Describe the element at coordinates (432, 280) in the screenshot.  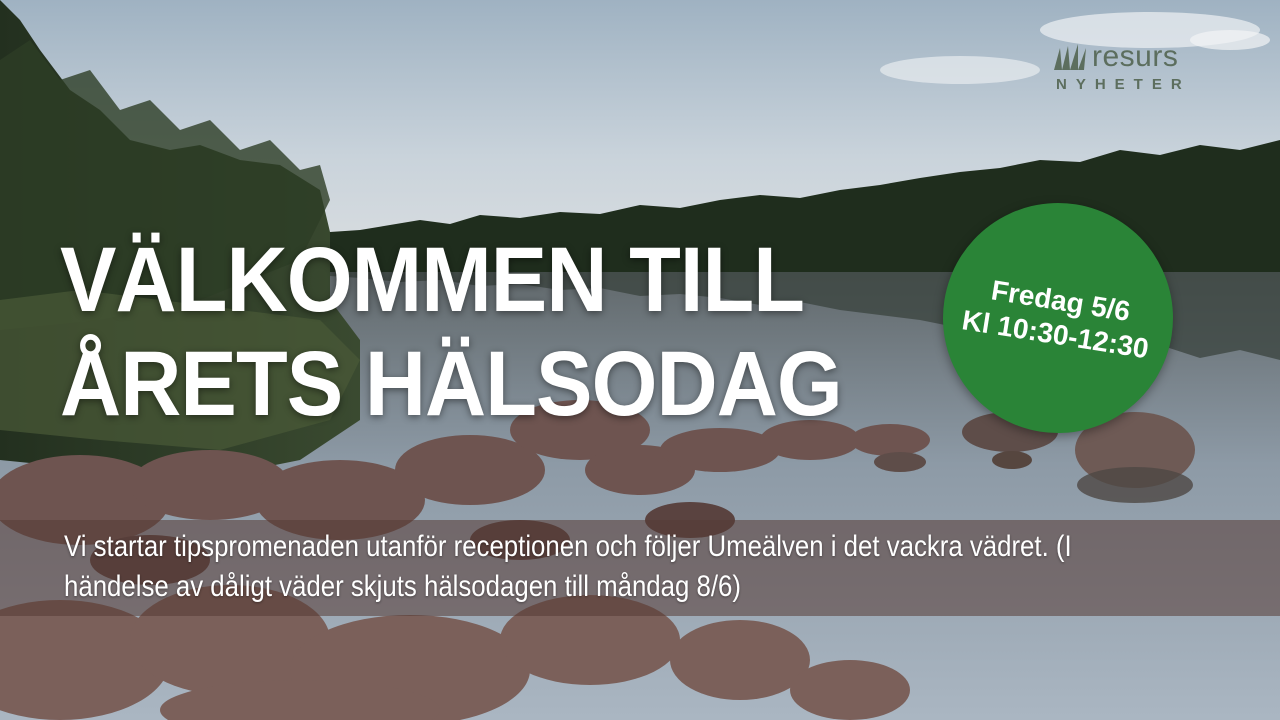
I see `headline-line-1: VÄLKOMMEN TILL` at that location.